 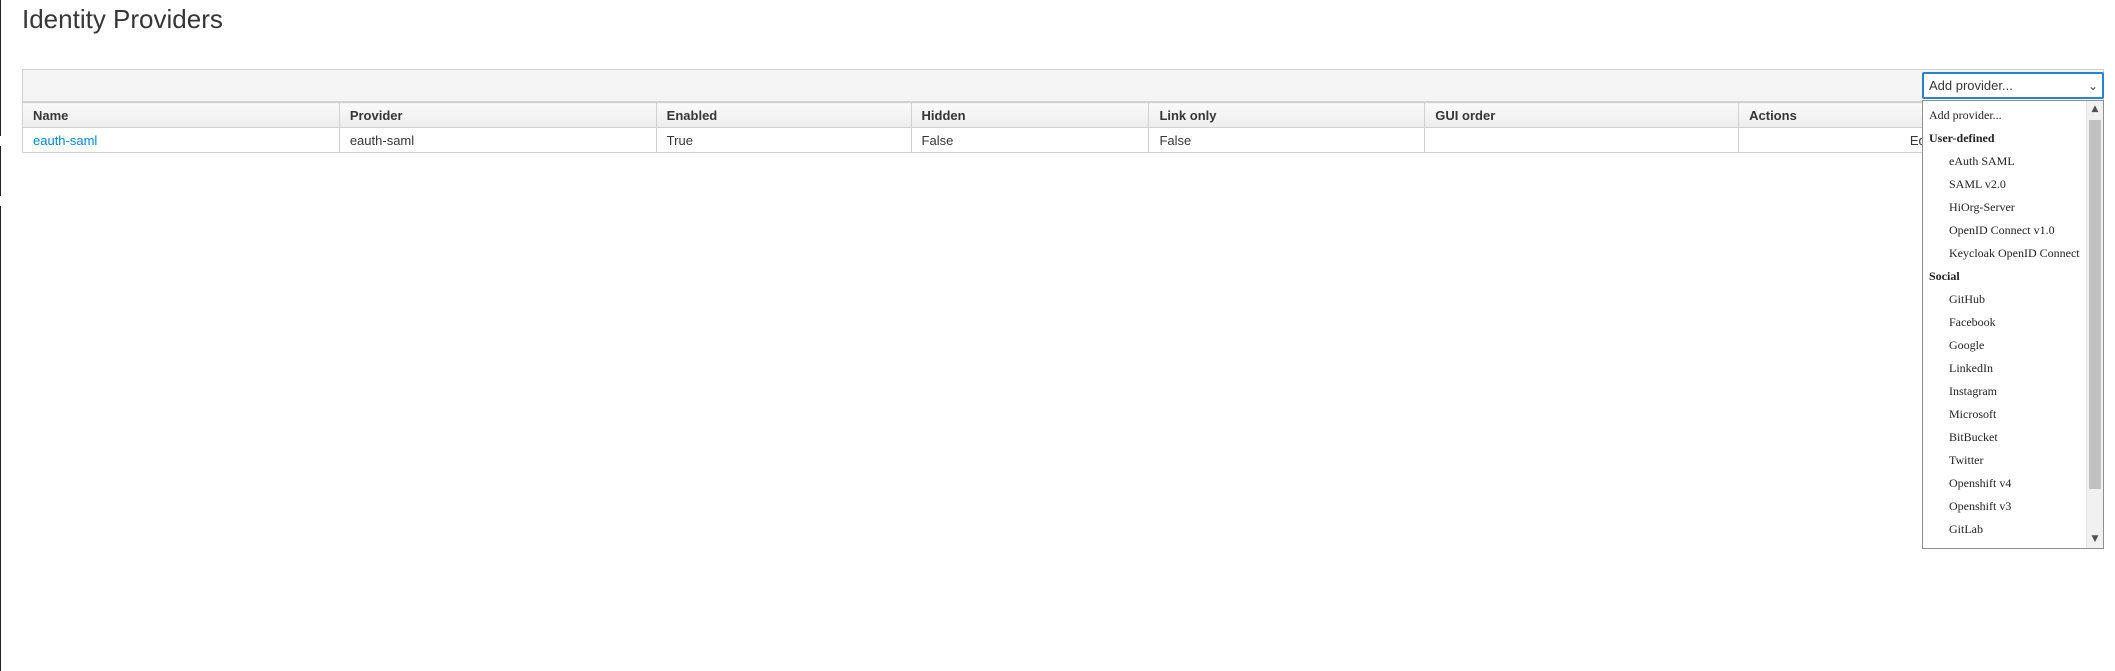 I want to click on window-left-edge, so click(x=0, y=335).